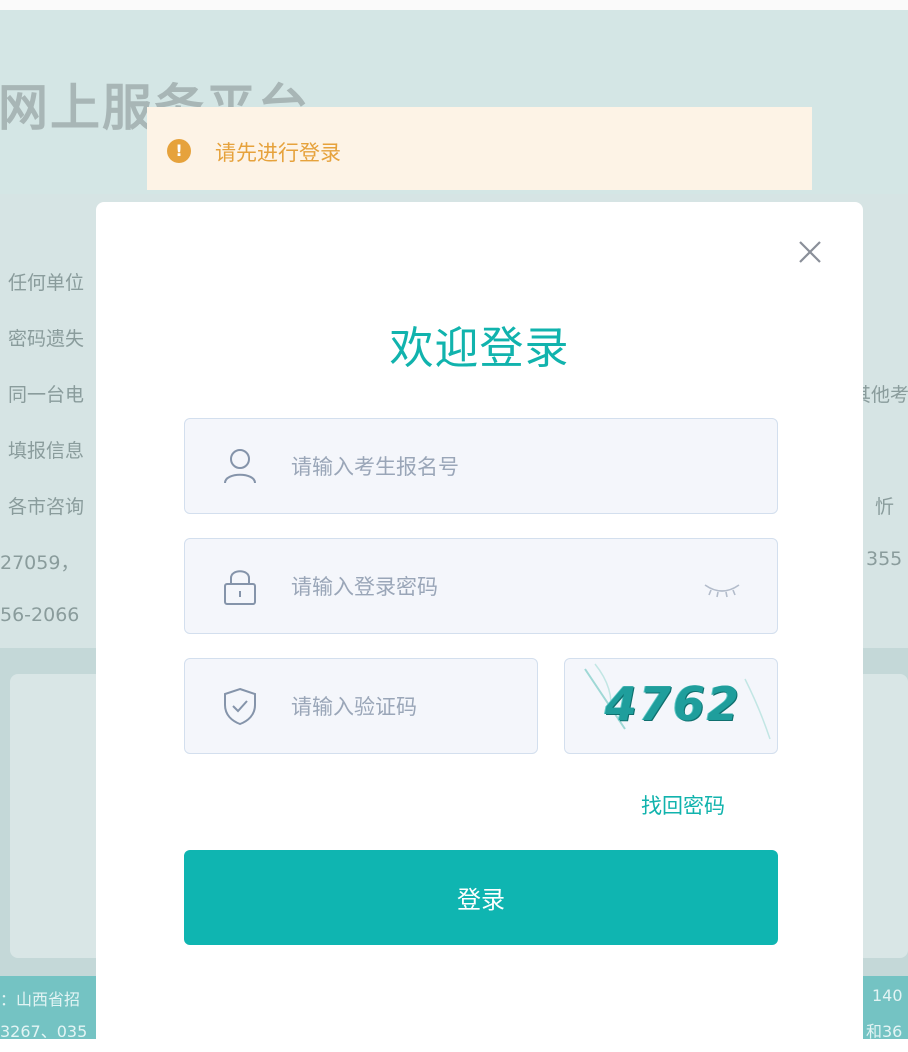 This screenshot has width=908, height=1052. Describe the element at coordinates (240, 587) in the screenshot. I see `lock-icon` at that location.